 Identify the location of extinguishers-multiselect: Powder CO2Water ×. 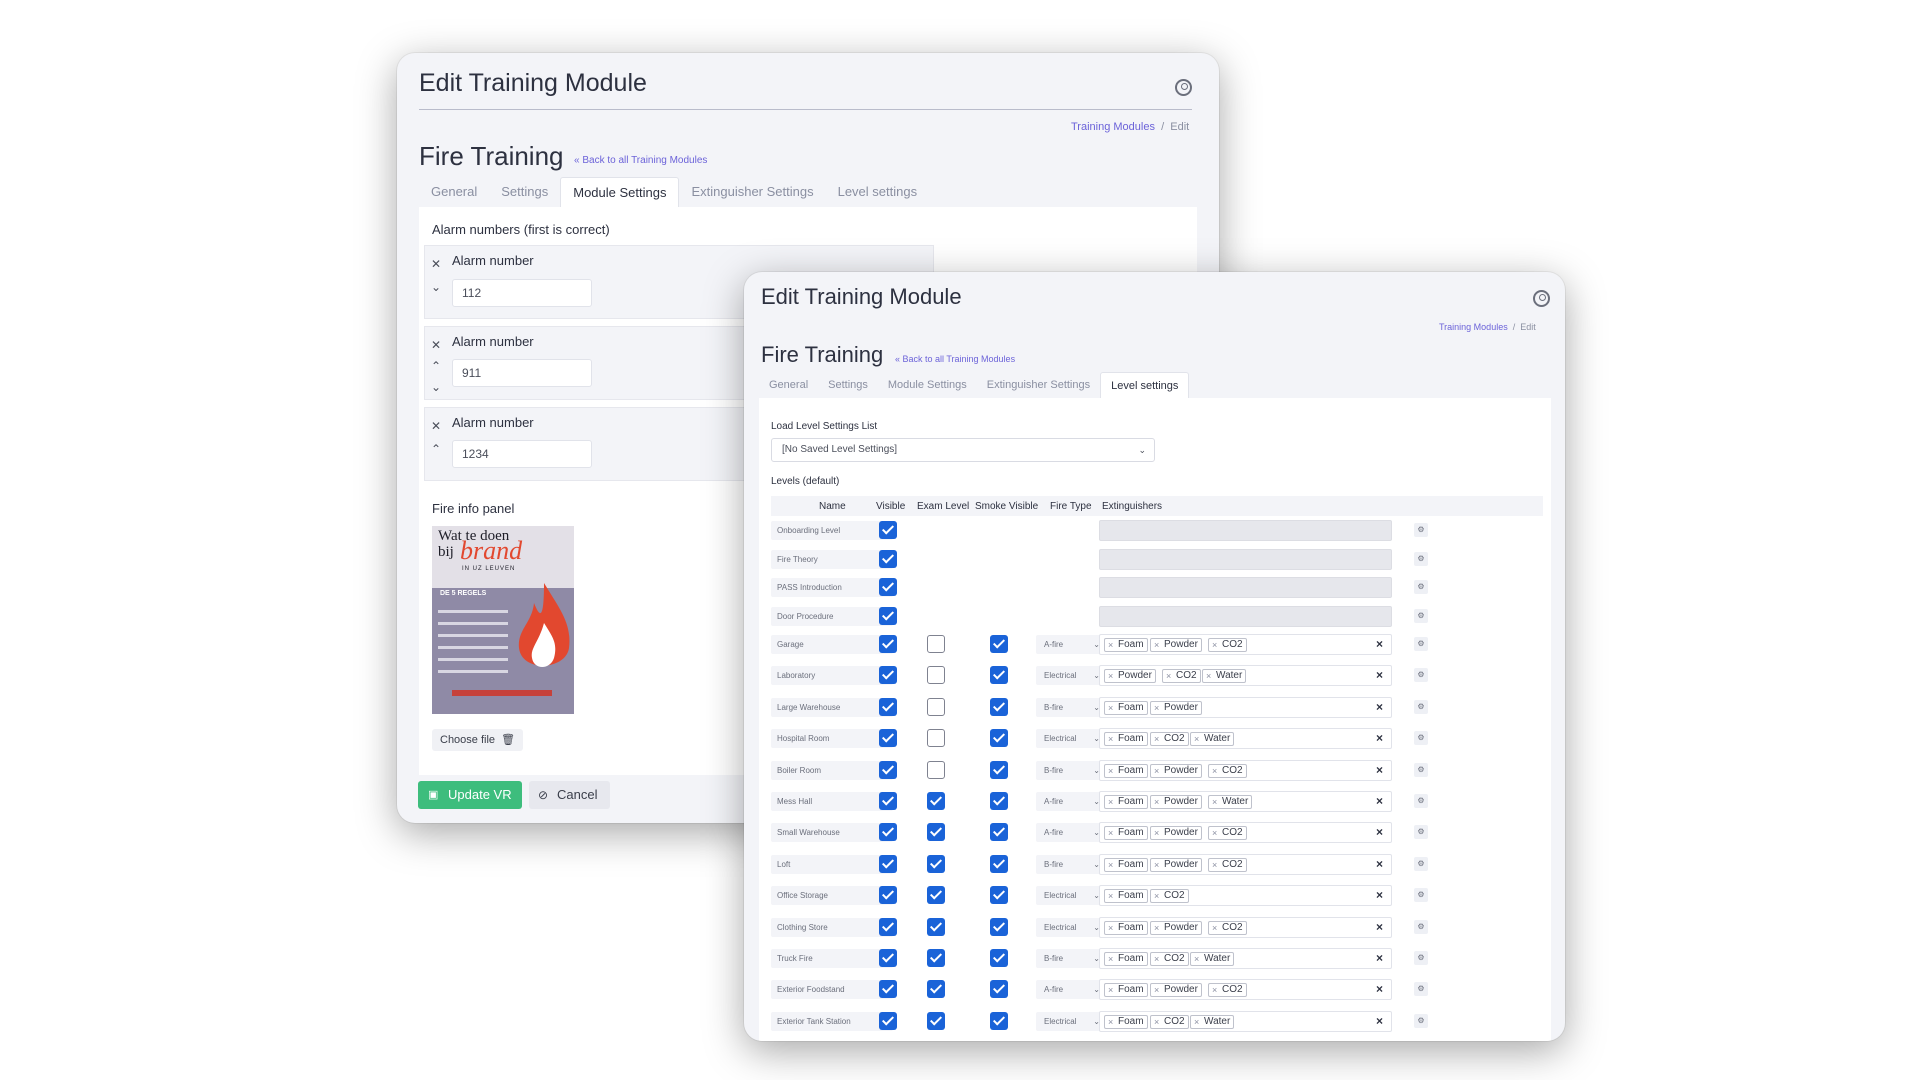
(1245, 676).